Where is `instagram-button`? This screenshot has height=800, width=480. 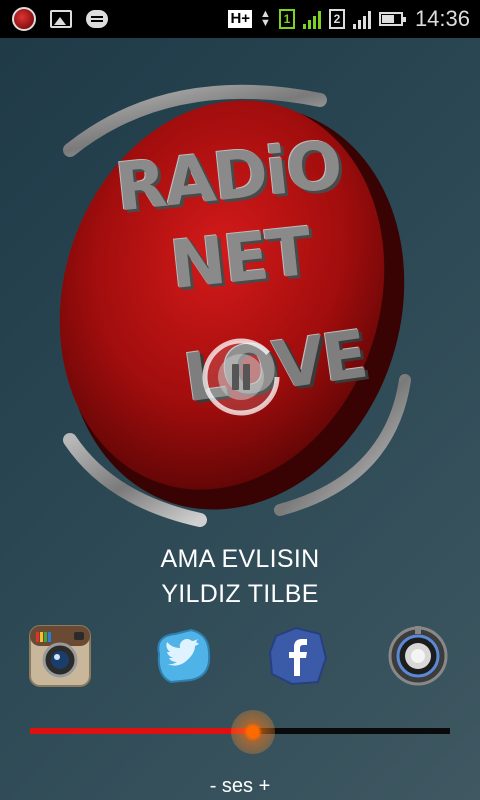
instagram-button is located at coordinates (60, 656).